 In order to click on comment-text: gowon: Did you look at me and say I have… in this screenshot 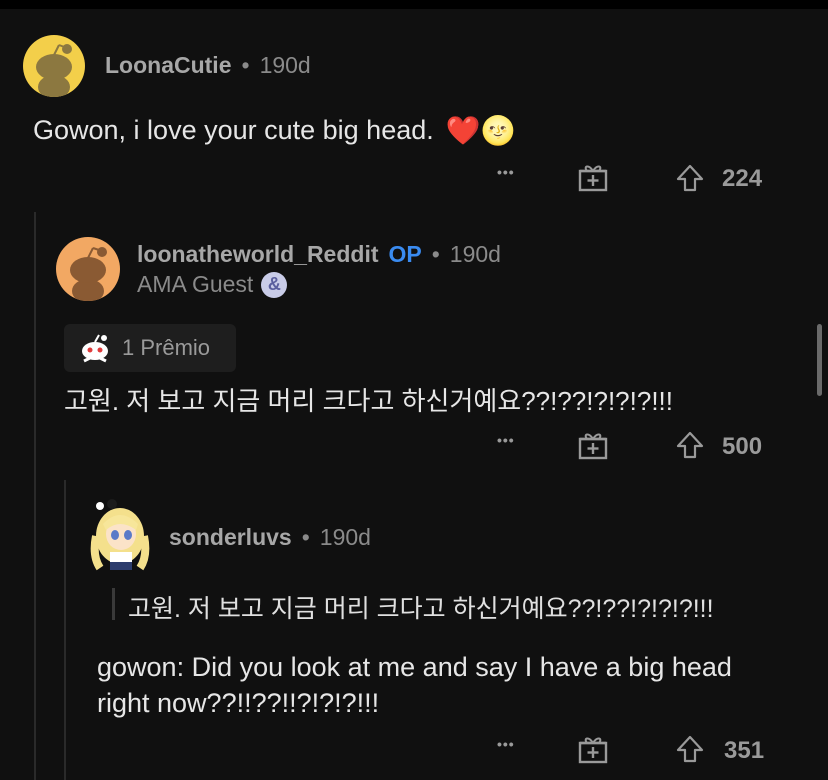, I will do `click(414, 685)`.